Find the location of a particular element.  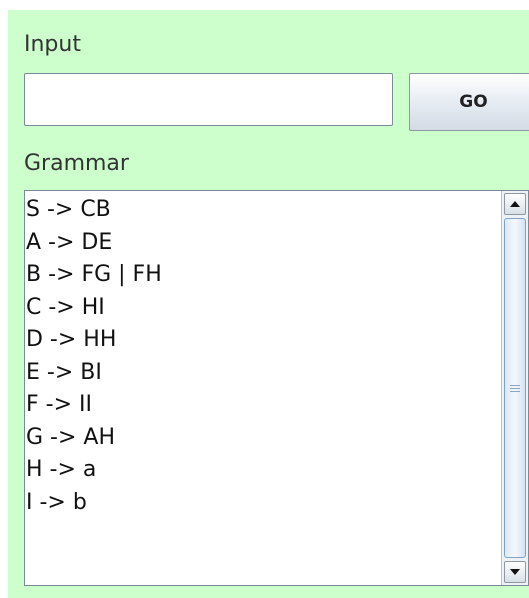

grammar-line: C -> HI is located at coordinates (65, 307).